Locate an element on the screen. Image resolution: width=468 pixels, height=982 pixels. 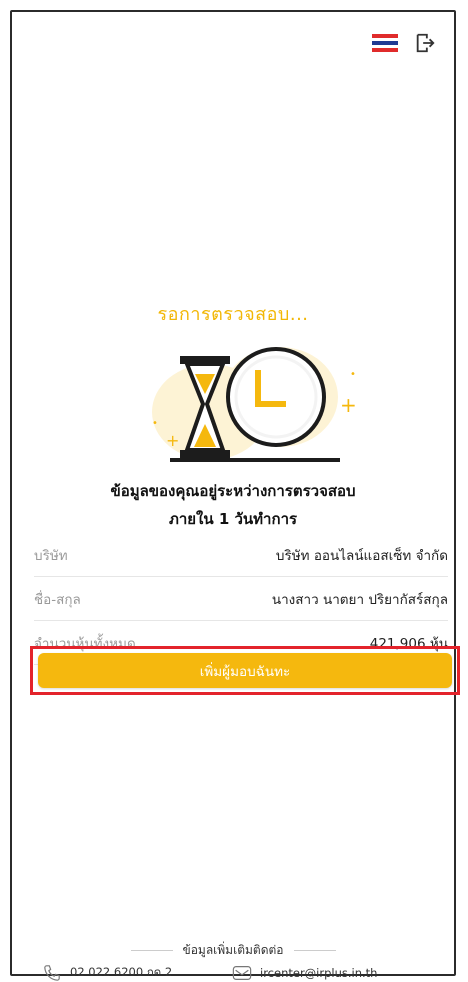
thai-flag-icon is located at coordinates (385, 43).